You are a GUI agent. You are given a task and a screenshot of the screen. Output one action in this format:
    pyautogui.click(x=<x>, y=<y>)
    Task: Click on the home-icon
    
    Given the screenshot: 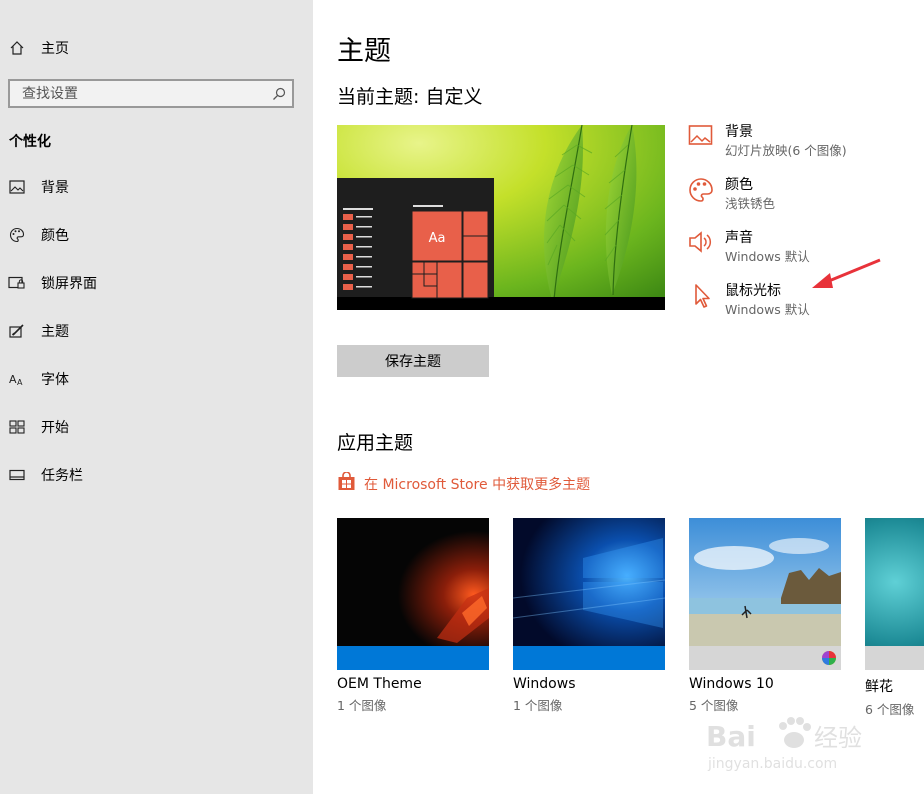 What is the action you would take?
    pyautogui.click(x=17, y=48)
    